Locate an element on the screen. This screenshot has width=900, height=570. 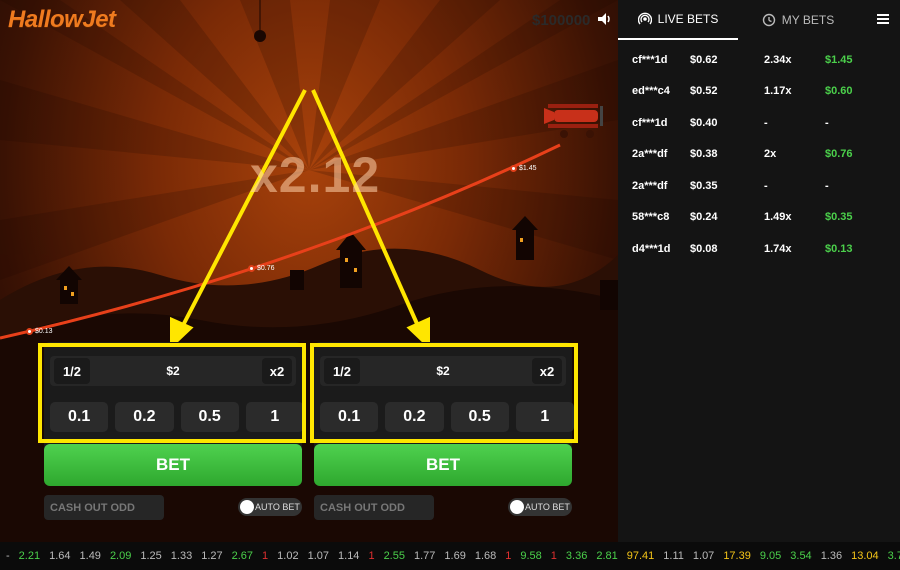
history-multiplier: 1.14 is located at coordinates (349, 556).